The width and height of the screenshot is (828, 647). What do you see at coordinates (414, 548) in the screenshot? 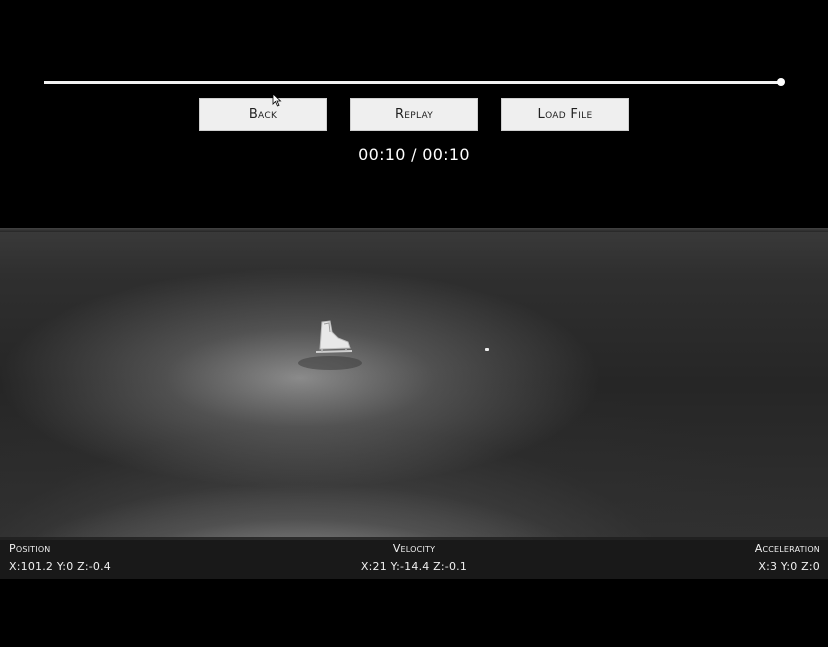
I see `velocity-label: Velocity` at bounding box center [414, 548].